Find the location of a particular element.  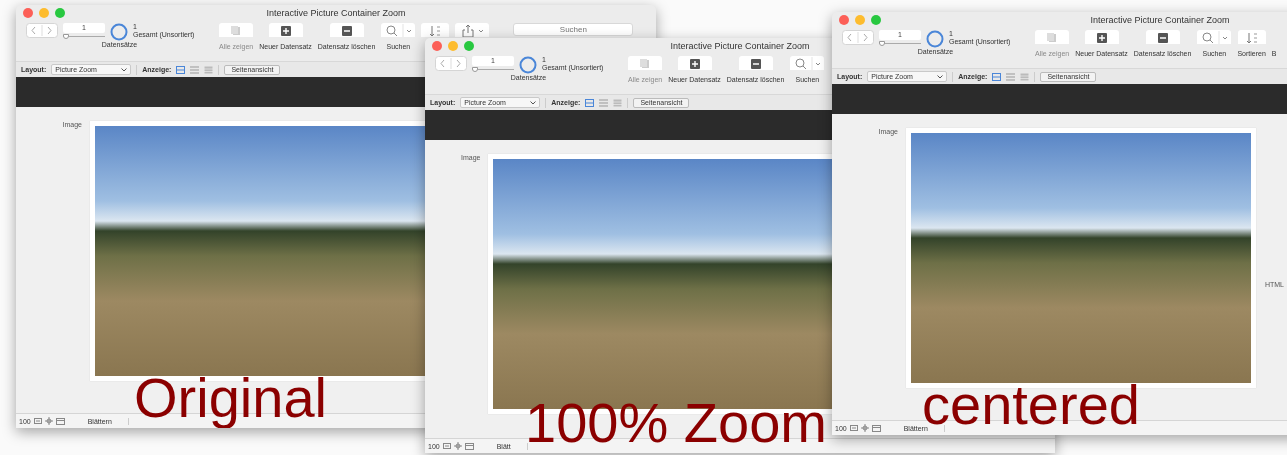

share-icon is located at coordinates (472, 30).